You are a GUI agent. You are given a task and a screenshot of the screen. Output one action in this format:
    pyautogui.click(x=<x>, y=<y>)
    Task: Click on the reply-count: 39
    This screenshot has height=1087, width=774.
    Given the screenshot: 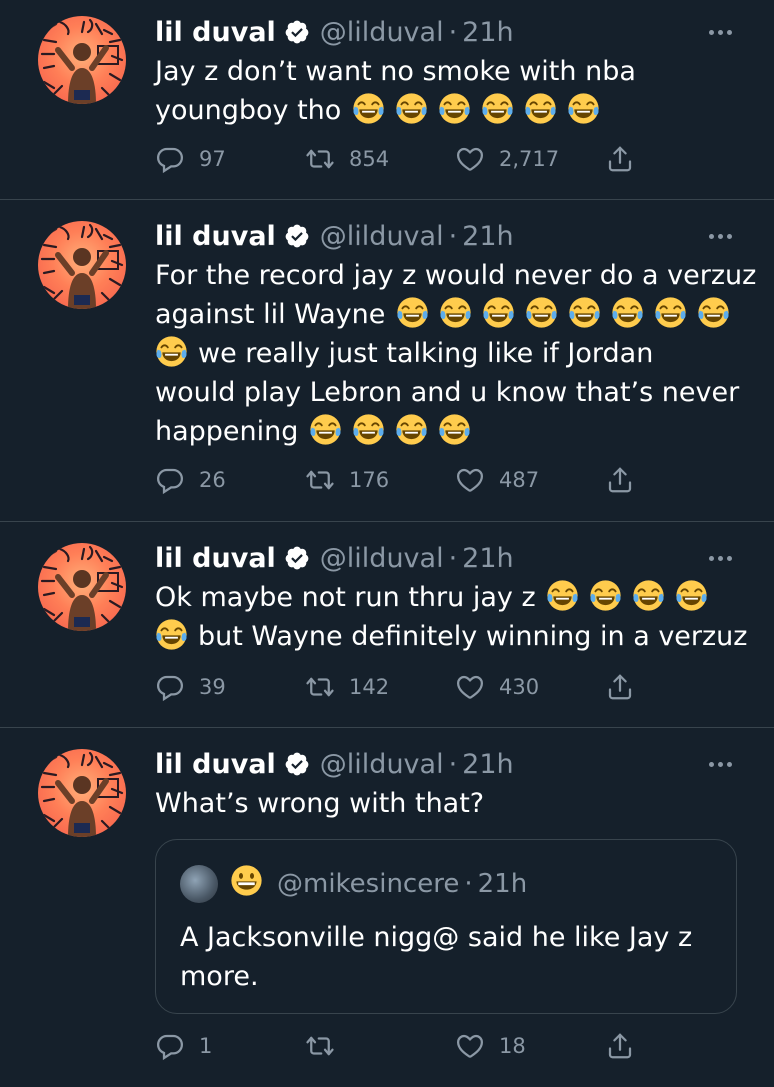 What is the action you would take?
    pyautogui.click(x=212, y=687)
    